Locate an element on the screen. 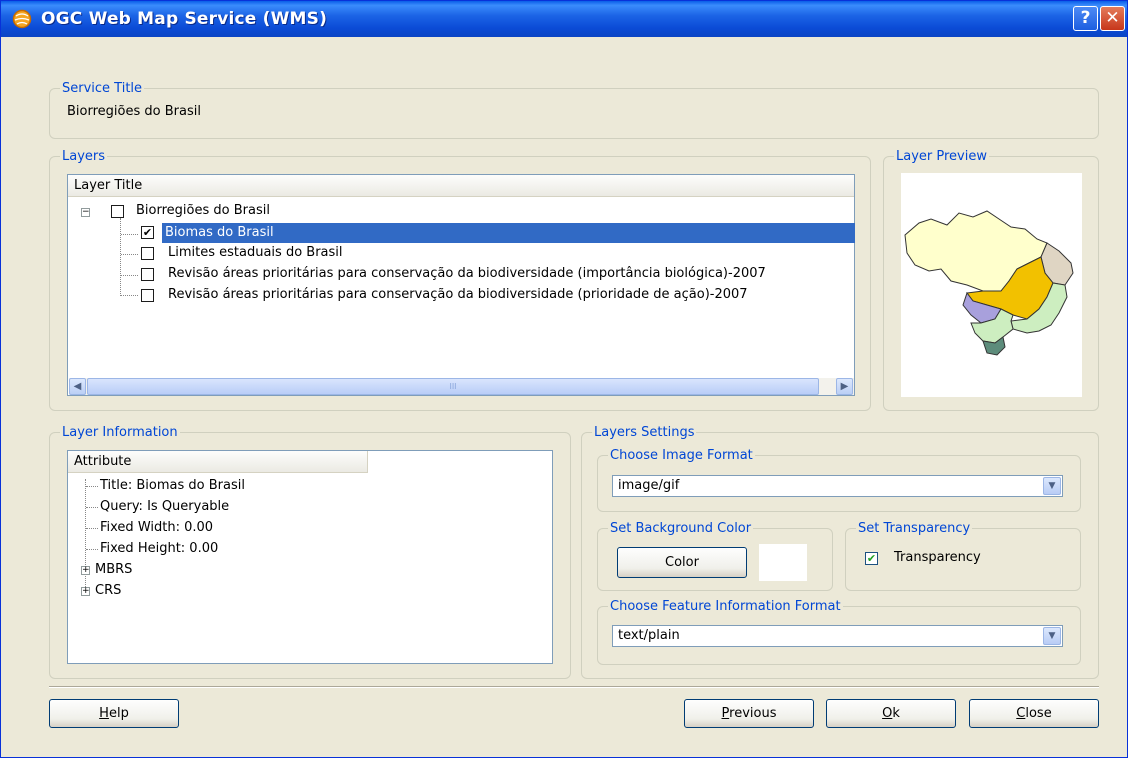 This screenshot has height=758, width=1128. service-title-group: Service Title is located at coordinates (574, 110).